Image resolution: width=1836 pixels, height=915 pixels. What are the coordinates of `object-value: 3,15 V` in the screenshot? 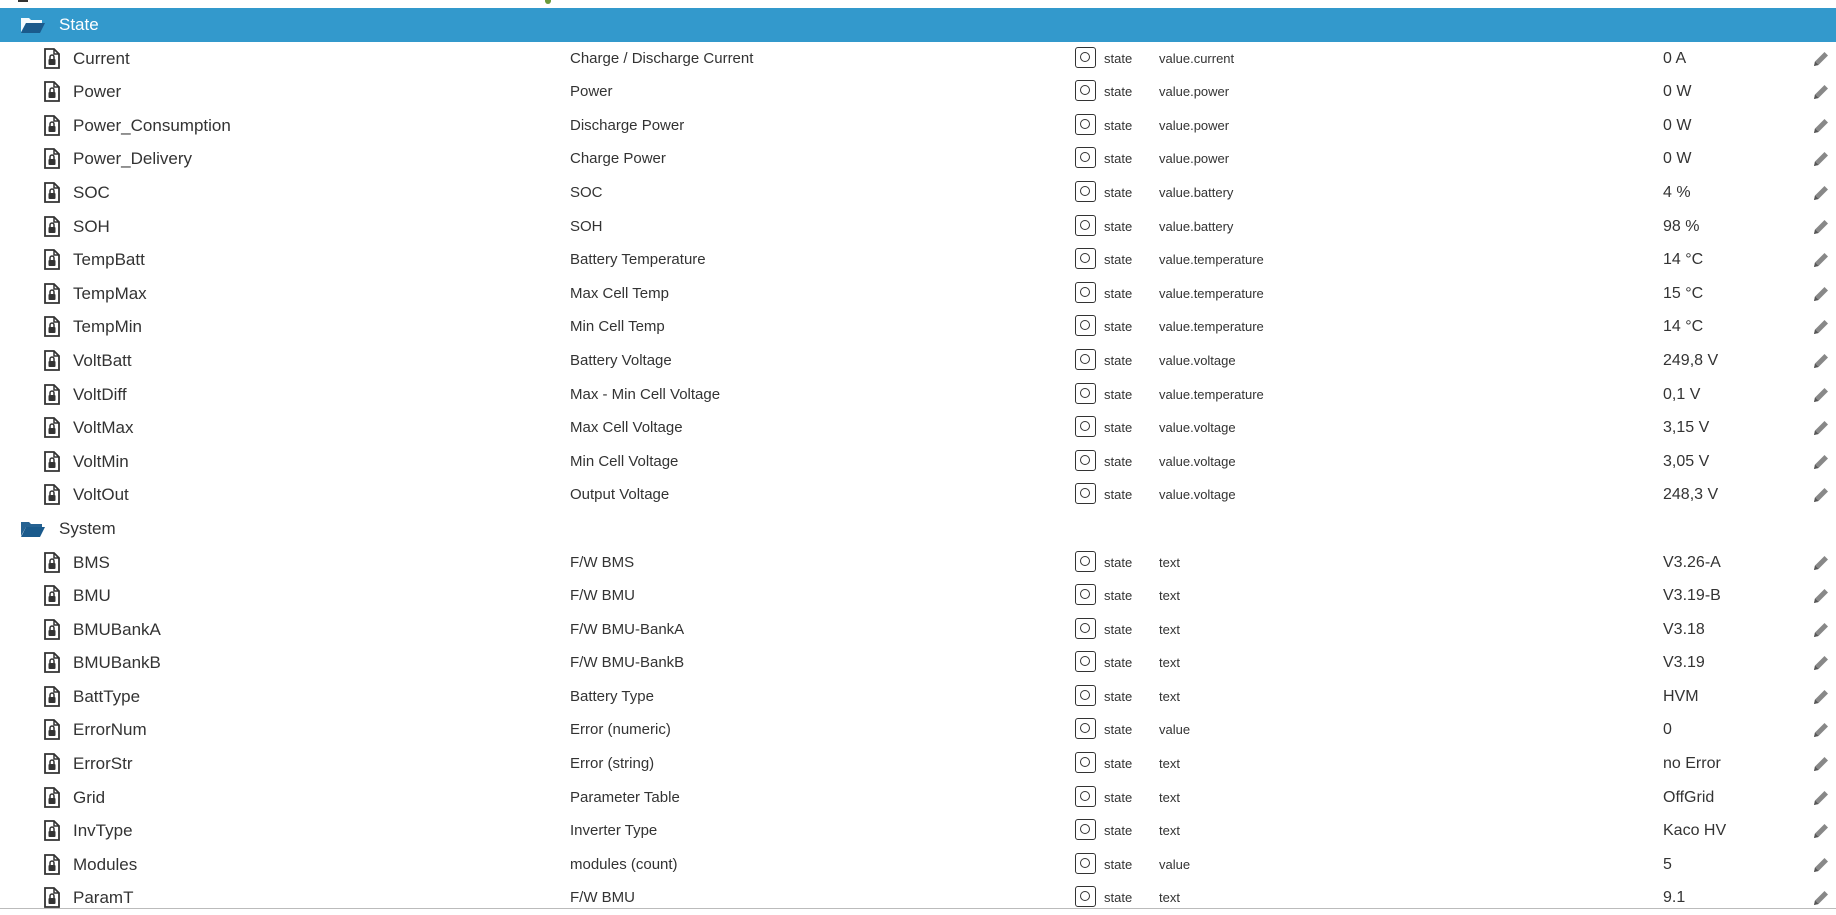 It's located at (1686, 428).